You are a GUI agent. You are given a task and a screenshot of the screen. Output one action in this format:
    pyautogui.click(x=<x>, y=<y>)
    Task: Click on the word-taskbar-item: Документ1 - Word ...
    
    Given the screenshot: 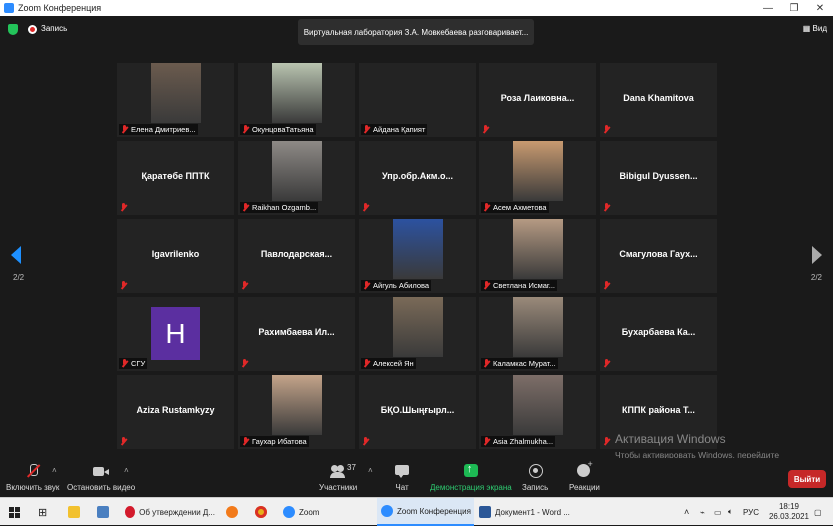 What is the action you would take?
    pyautogui.click(x=526, y=512)
    